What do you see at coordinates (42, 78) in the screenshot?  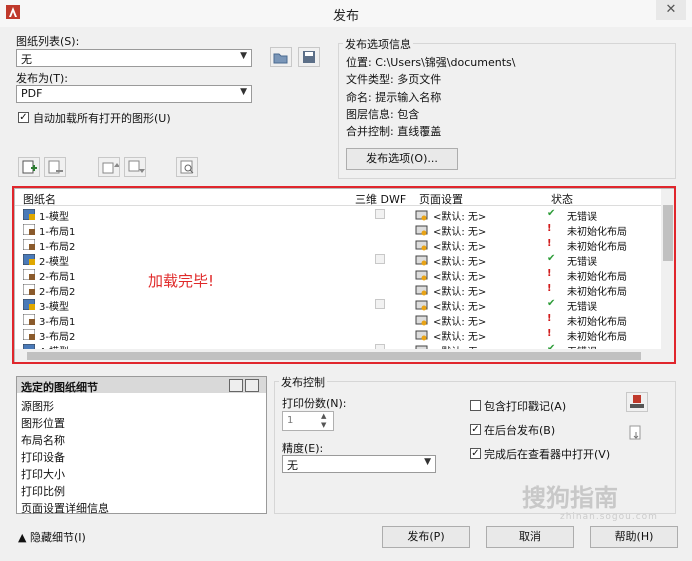 I see `publish-to-label: 发布为(T):` at bounding box center [42, 78].